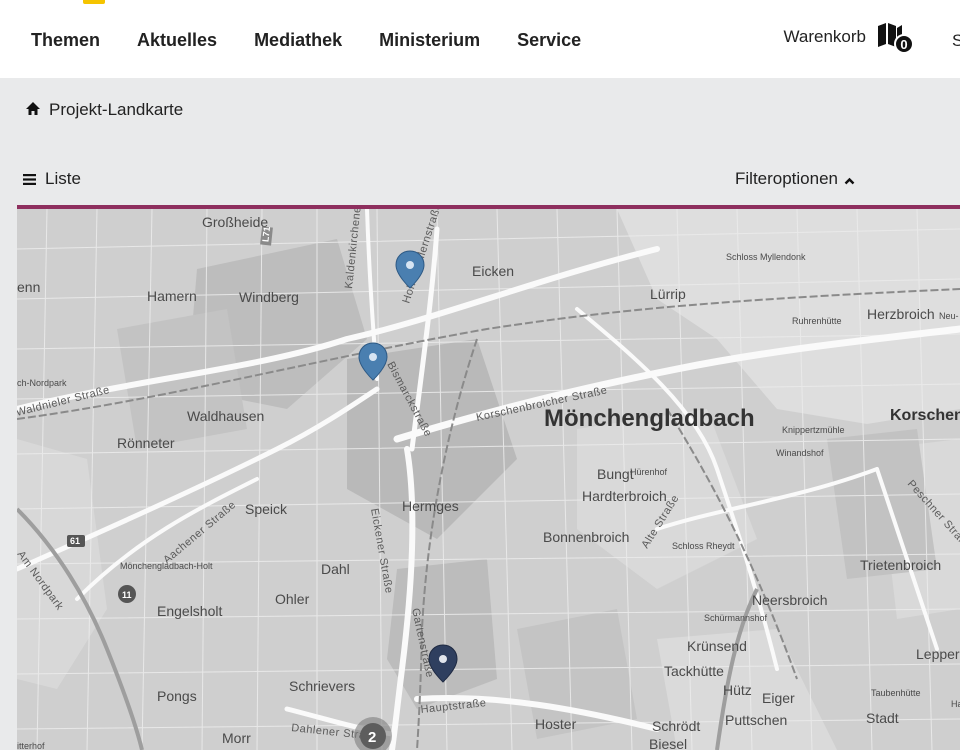  I want to click on cart-label: Warenkorb, so click(824, 36).